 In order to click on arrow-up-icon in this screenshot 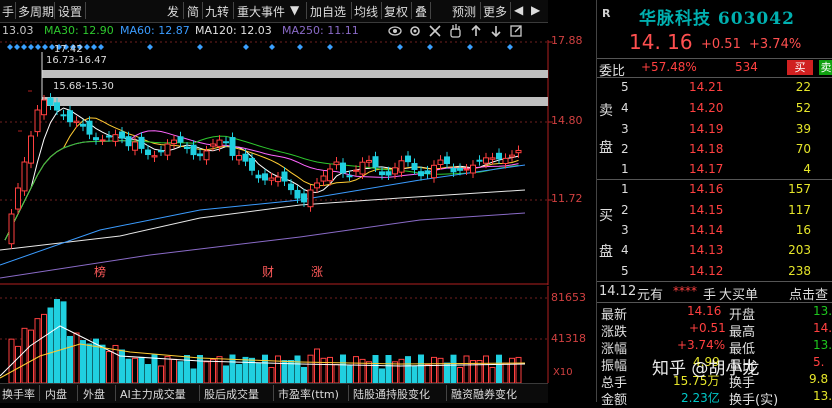, I will do `click(476, 30)`.